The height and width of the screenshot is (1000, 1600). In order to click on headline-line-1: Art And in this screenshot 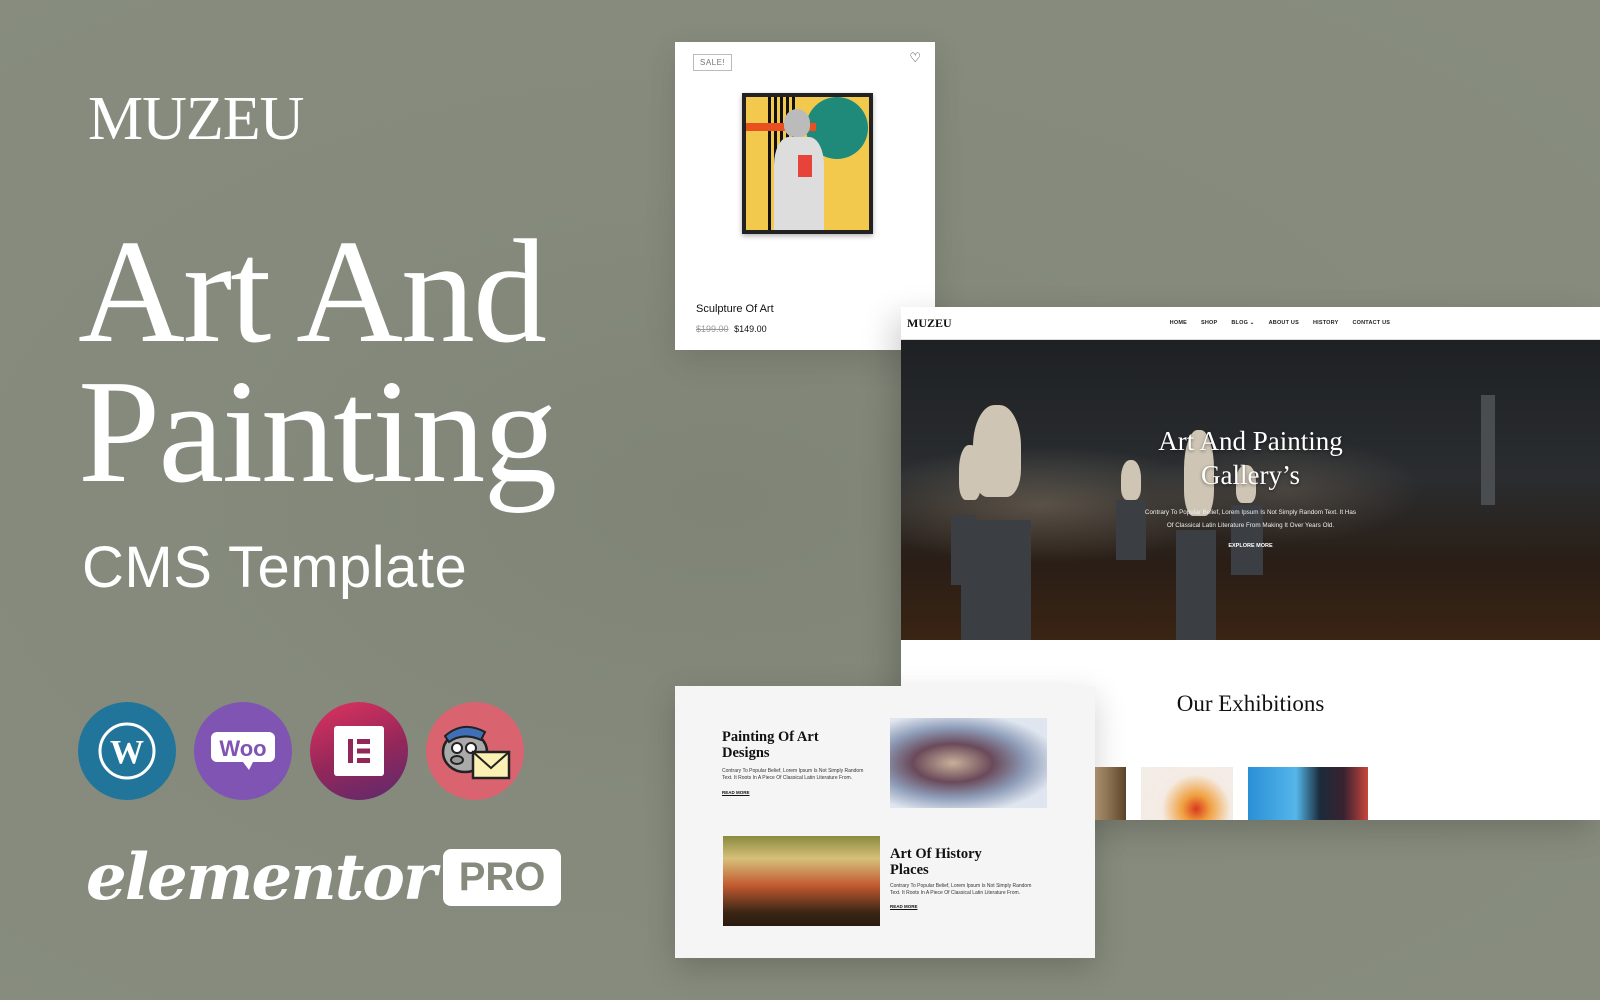, I will do `click(312, 292)`.